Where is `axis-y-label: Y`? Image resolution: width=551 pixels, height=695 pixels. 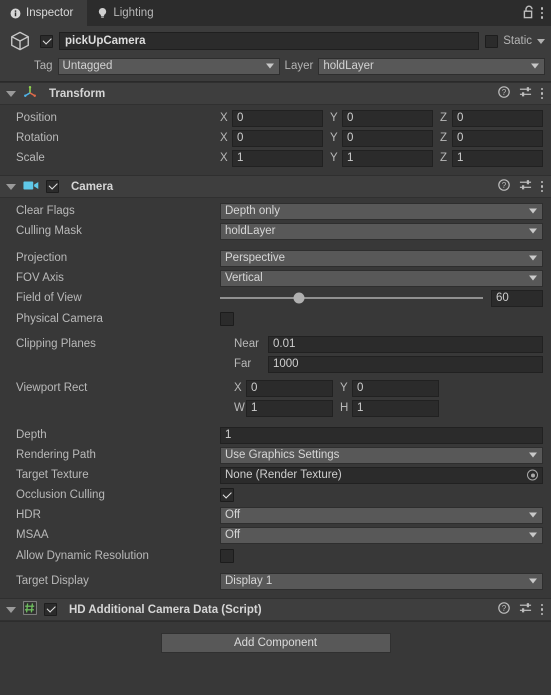 axis-y-label: Y is located at coordinates (334, 118).